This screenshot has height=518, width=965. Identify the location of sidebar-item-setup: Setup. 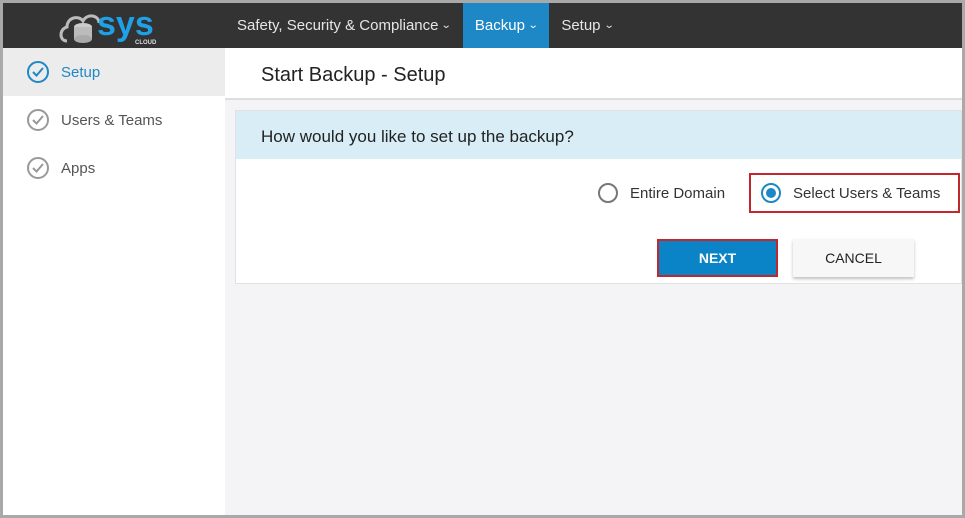
(114, 72).